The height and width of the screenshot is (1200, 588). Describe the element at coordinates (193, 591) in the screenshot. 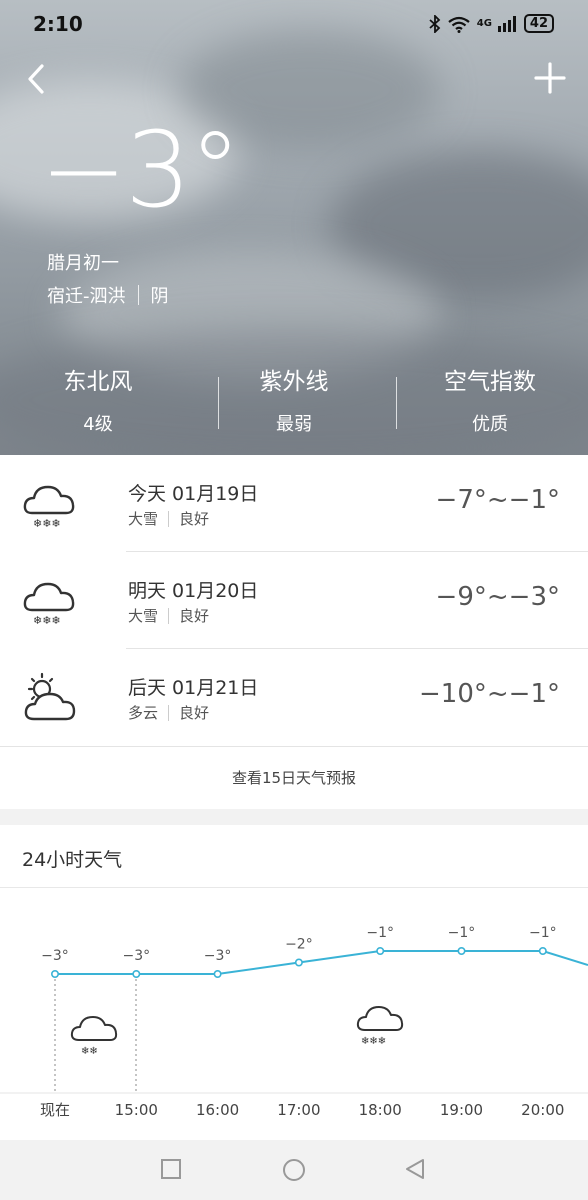

I see `forecast-date: 明天 01月20日` at that location.